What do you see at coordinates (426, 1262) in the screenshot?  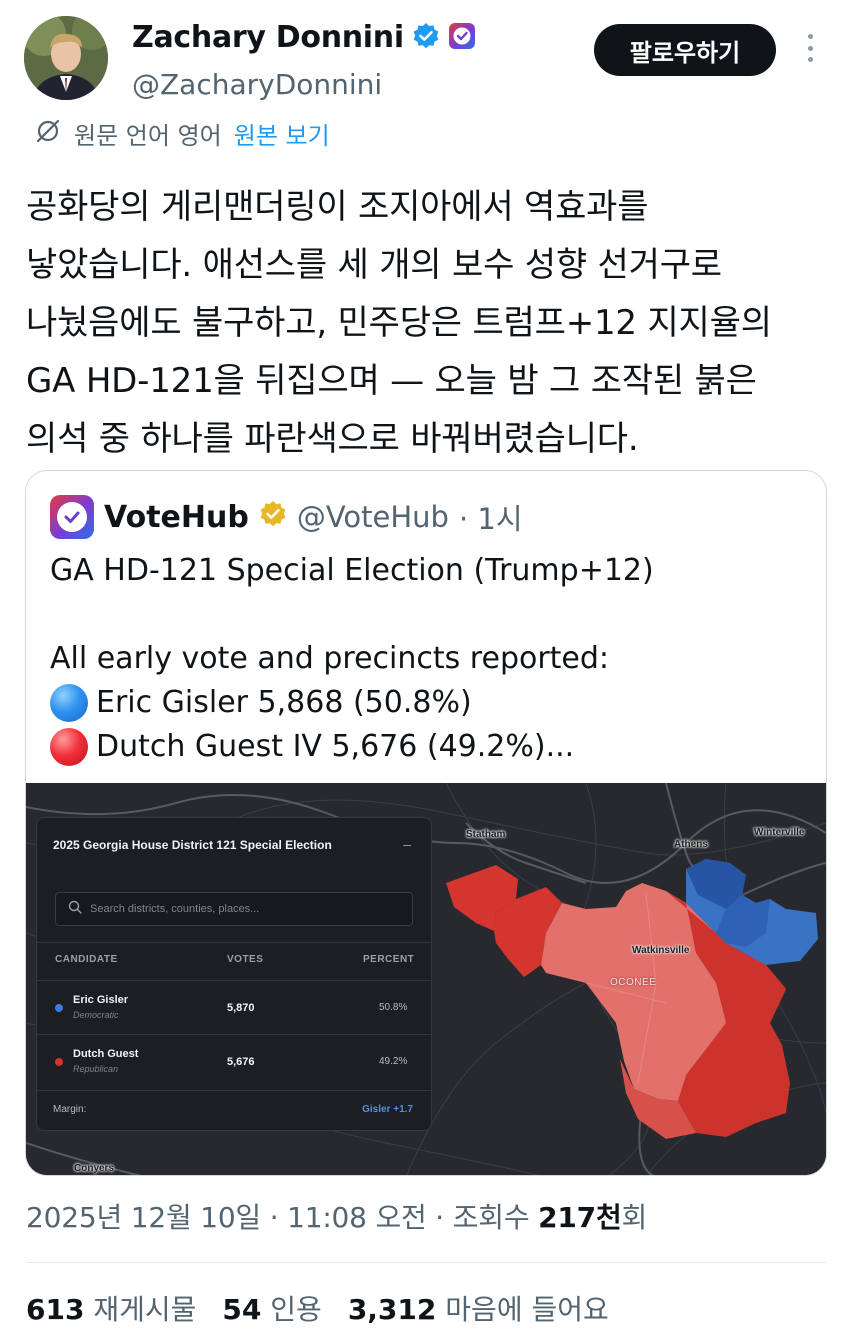 I see `stats-divider` at bounding box center [426, 1262].